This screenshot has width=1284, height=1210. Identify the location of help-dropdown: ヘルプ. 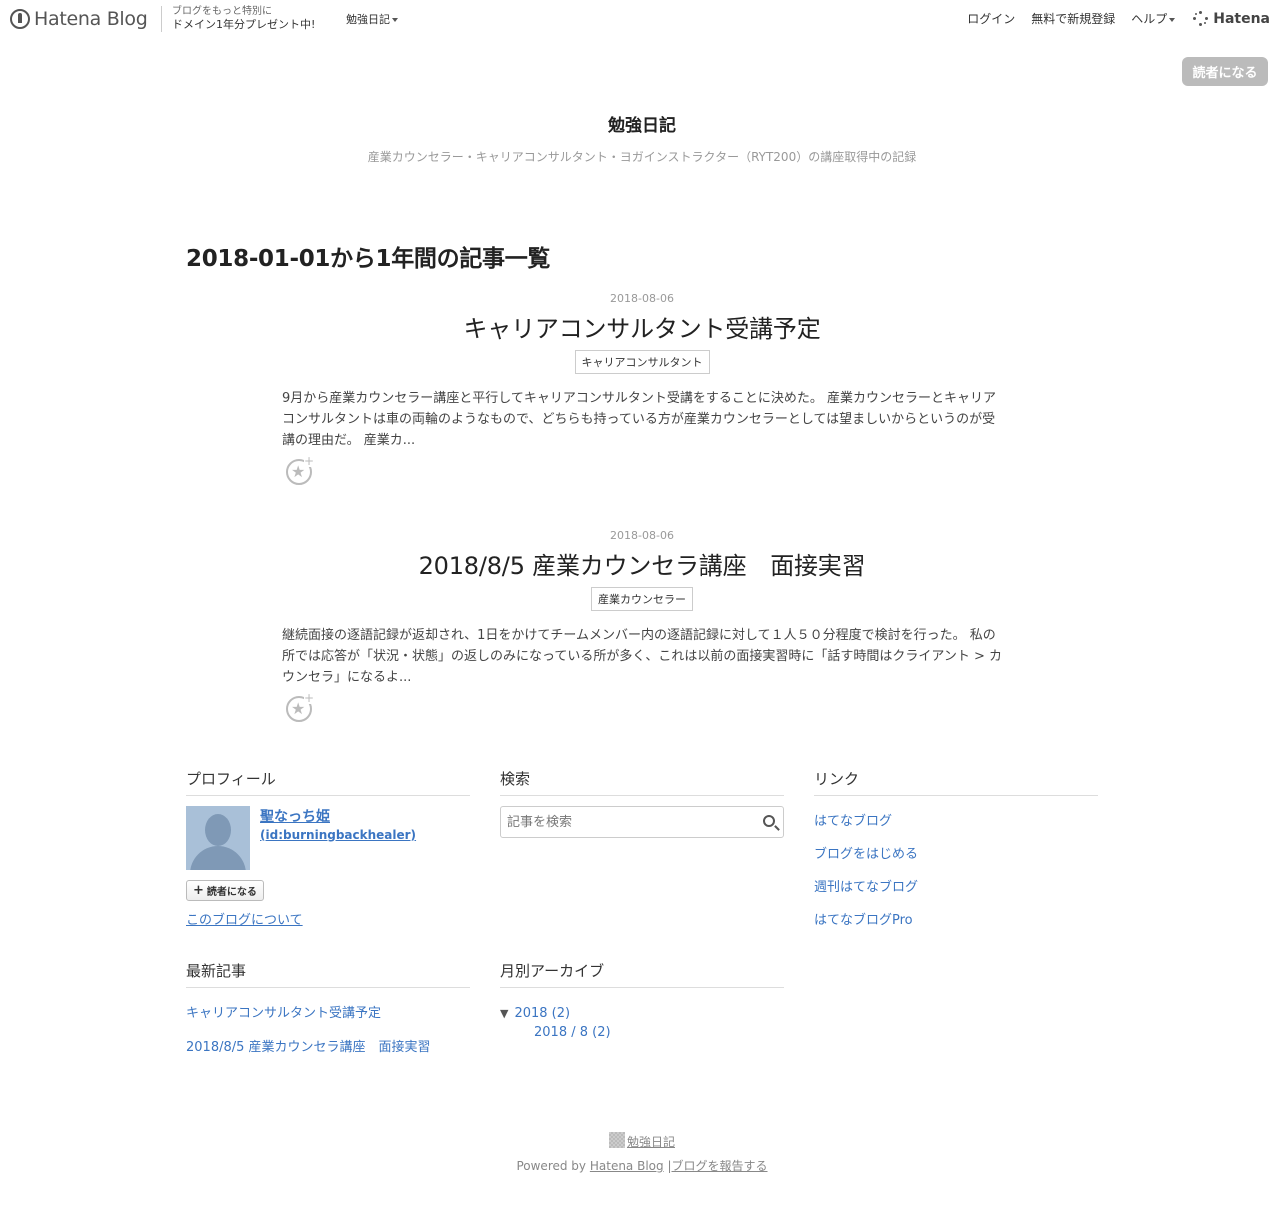
(1153, 18).